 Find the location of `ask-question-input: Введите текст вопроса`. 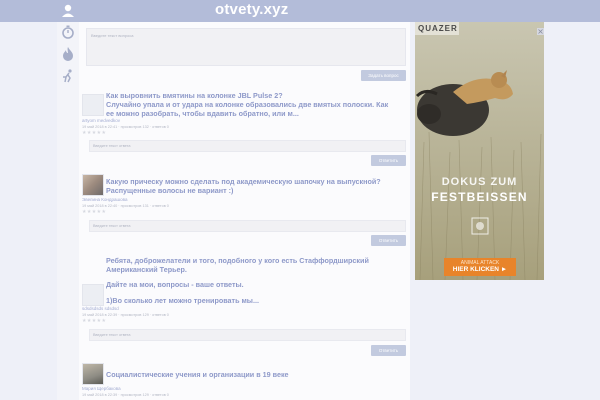

ask-question-input: Введите текст вопроса is located at coordinates (246, 47).